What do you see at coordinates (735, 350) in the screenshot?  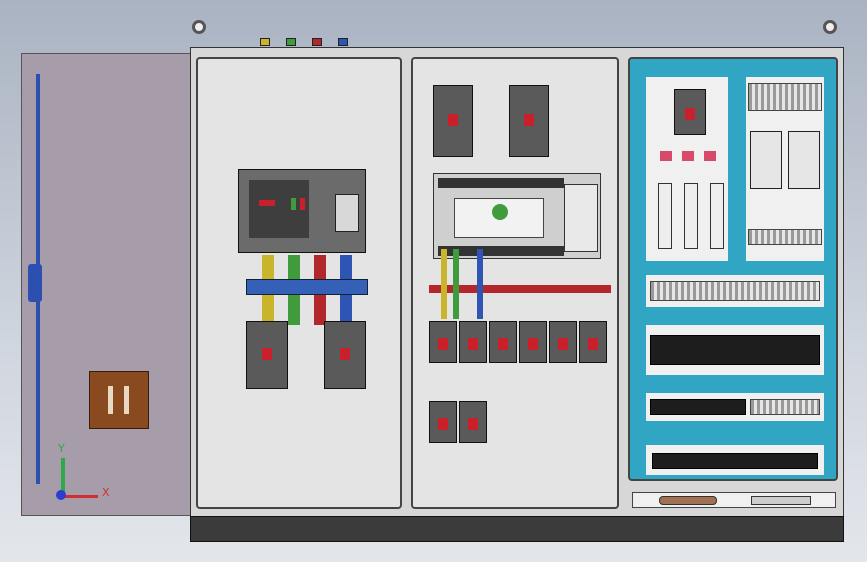 I see `relay-row` at bounding box center [735, 350].